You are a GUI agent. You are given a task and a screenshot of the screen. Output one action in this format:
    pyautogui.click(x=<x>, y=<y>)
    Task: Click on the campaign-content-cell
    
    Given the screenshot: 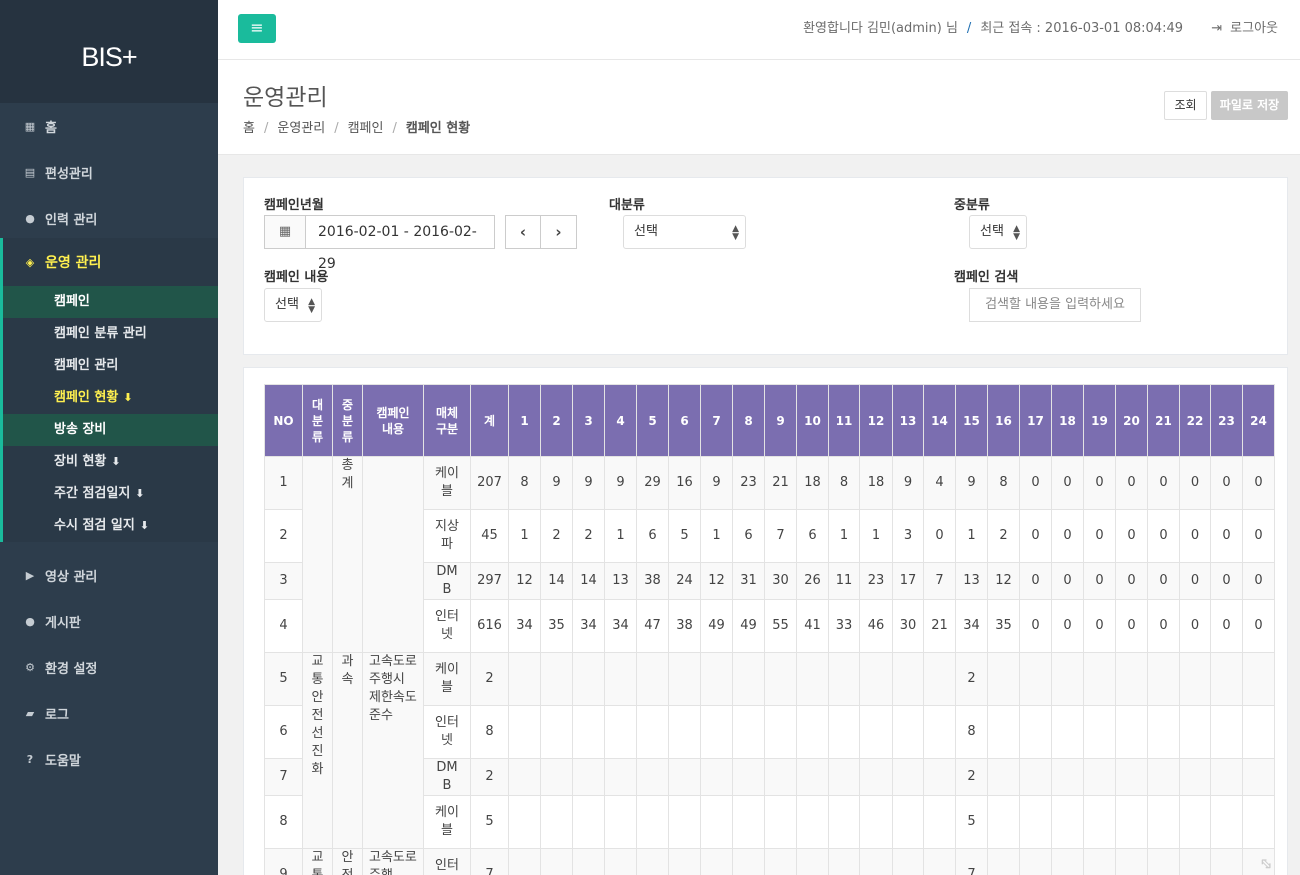 What is the action you would take?
    pyautogui.click(x=393, y=554)
    